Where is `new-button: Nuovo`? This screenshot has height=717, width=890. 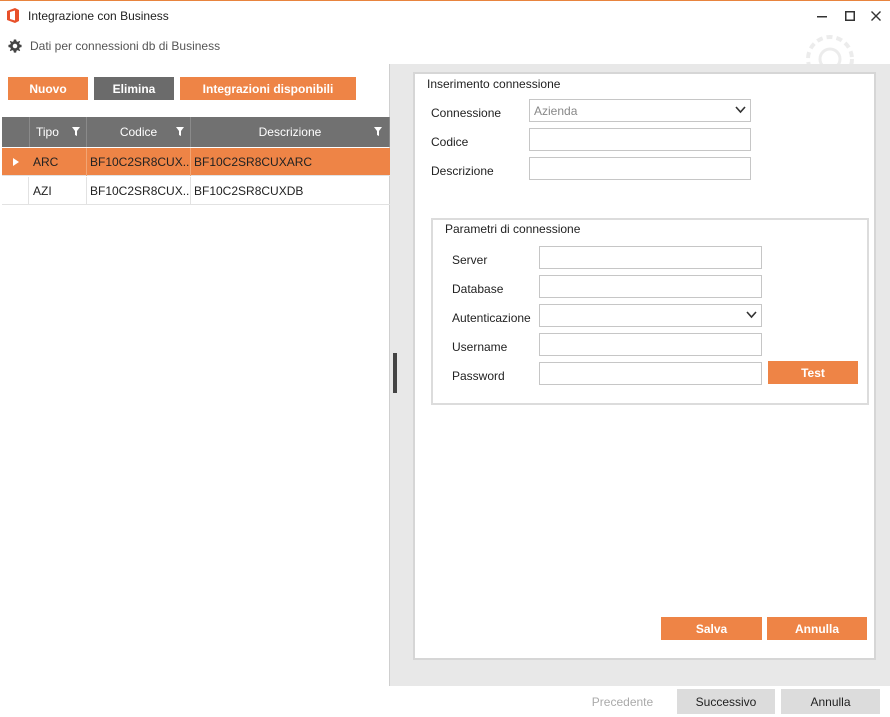 new-button: Nuovo is located at coordinates (48, 88).